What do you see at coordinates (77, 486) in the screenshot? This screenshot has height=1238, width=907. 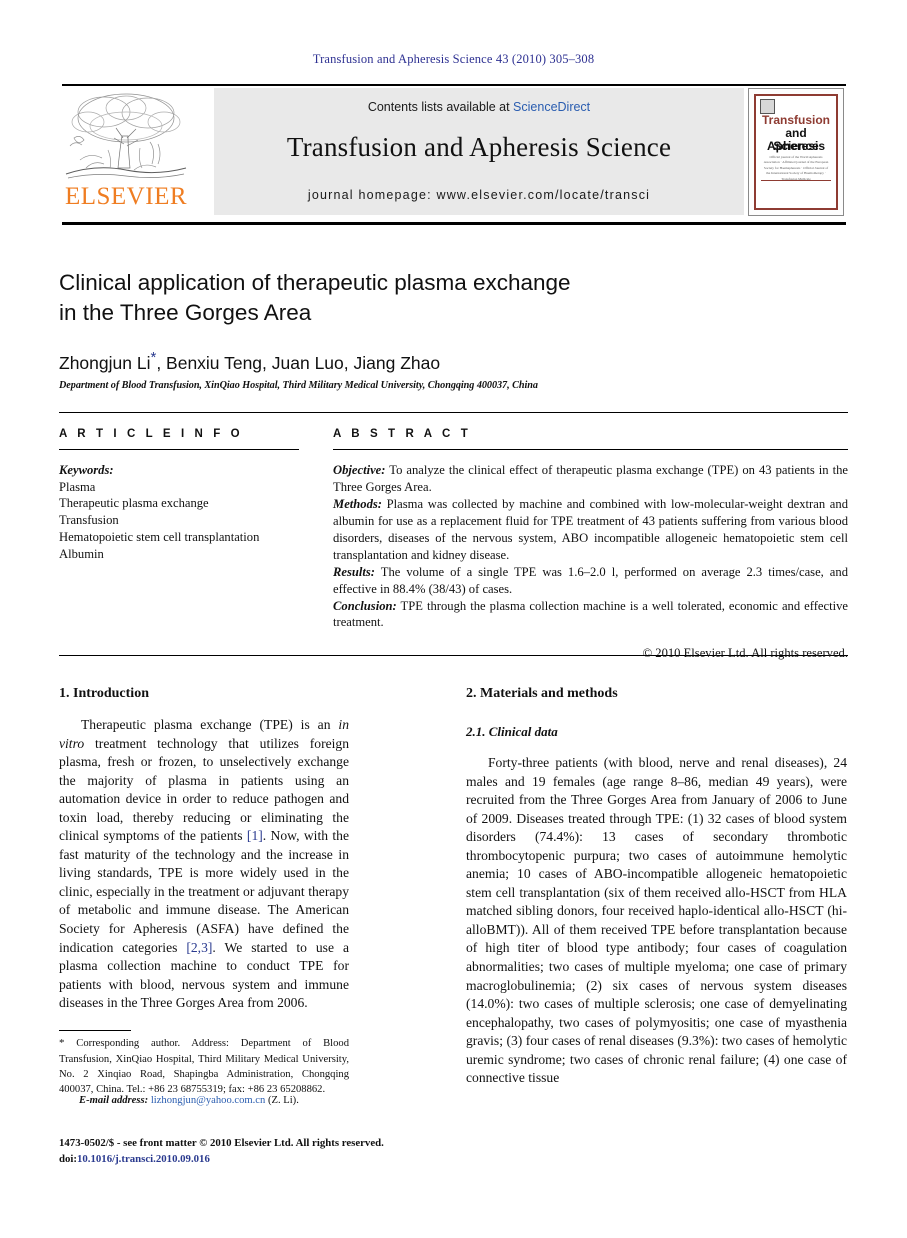 I see `keyword-item: Plasma` at bounding box center [77, 486].